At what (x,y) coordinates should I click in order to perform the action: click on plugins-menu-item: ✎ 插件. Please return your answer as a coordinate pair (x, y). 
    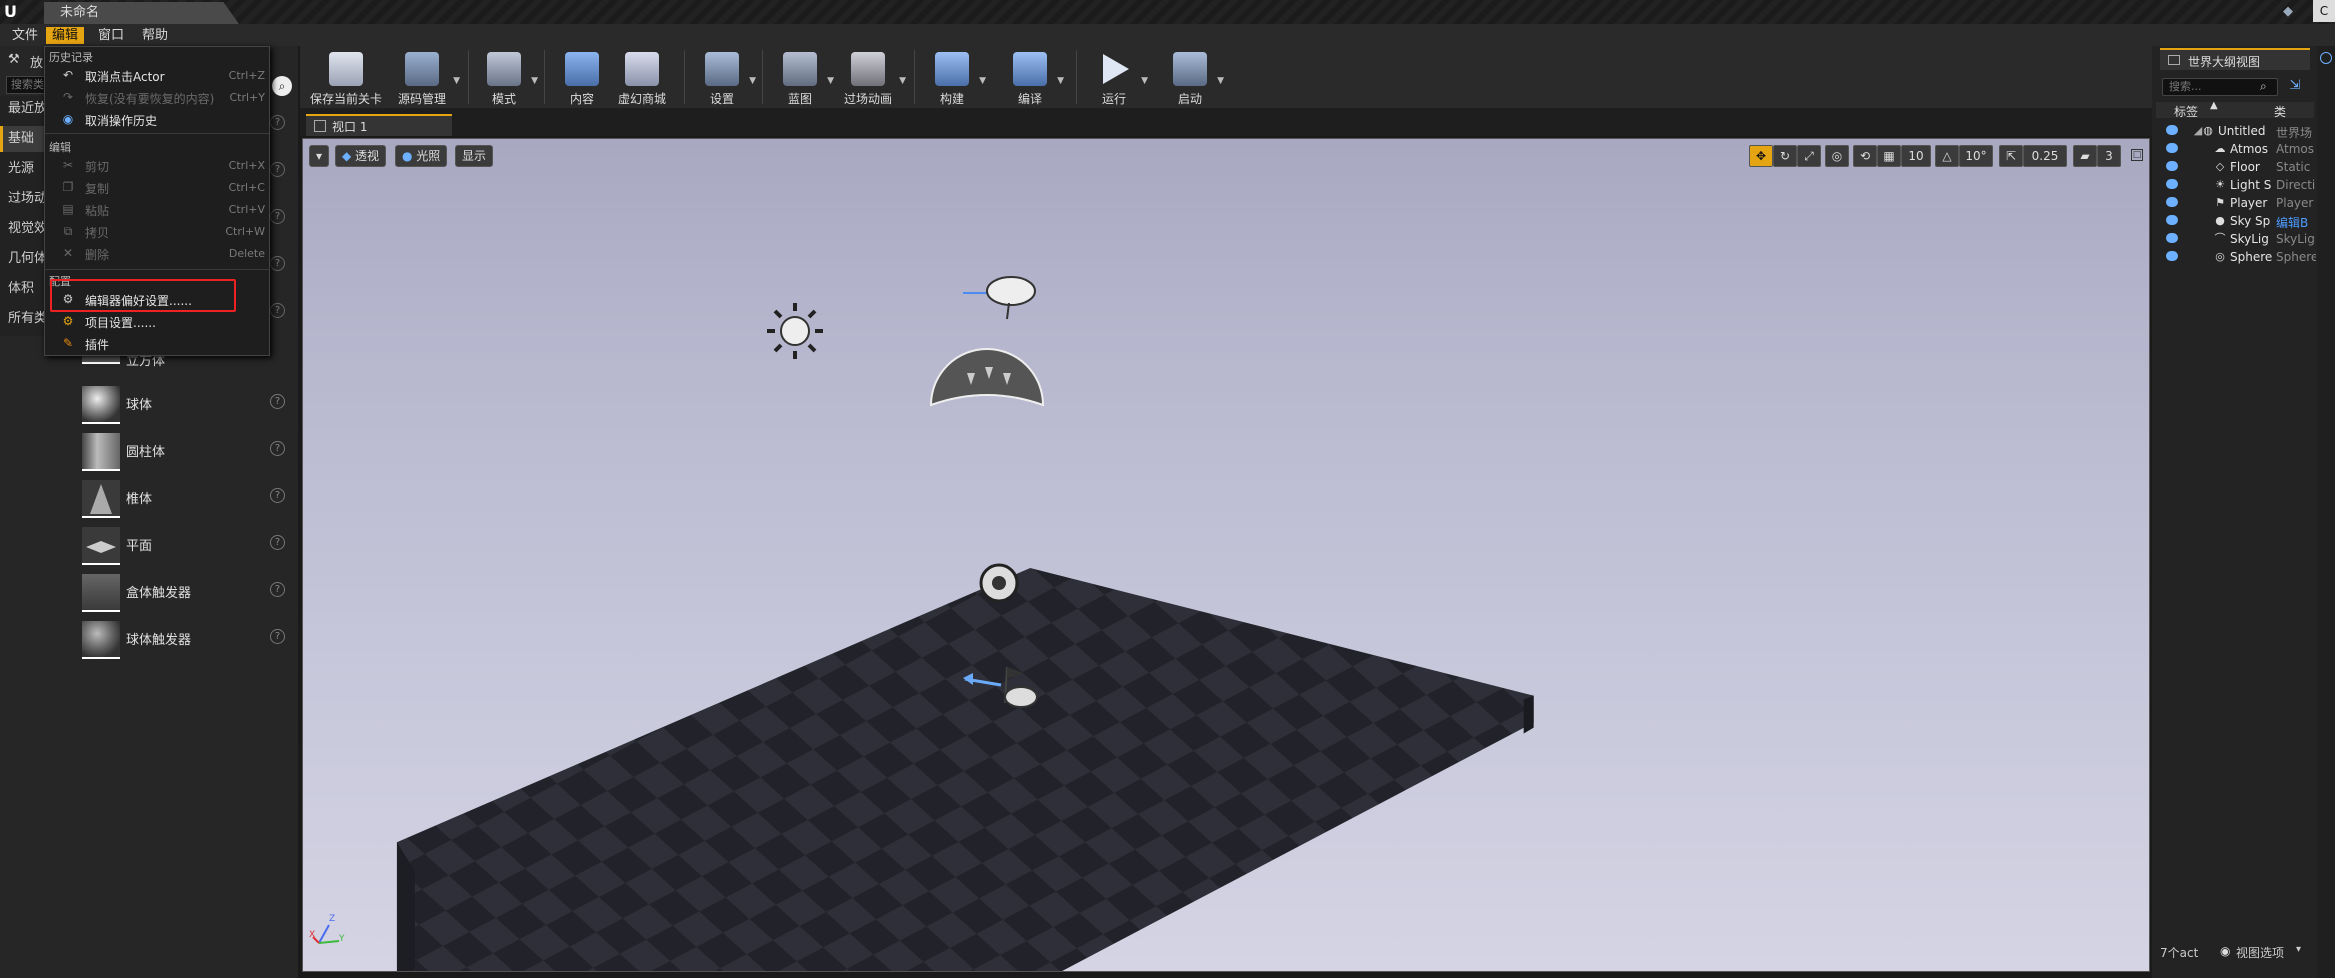
    Looking at the image, I should click on (157, 343).